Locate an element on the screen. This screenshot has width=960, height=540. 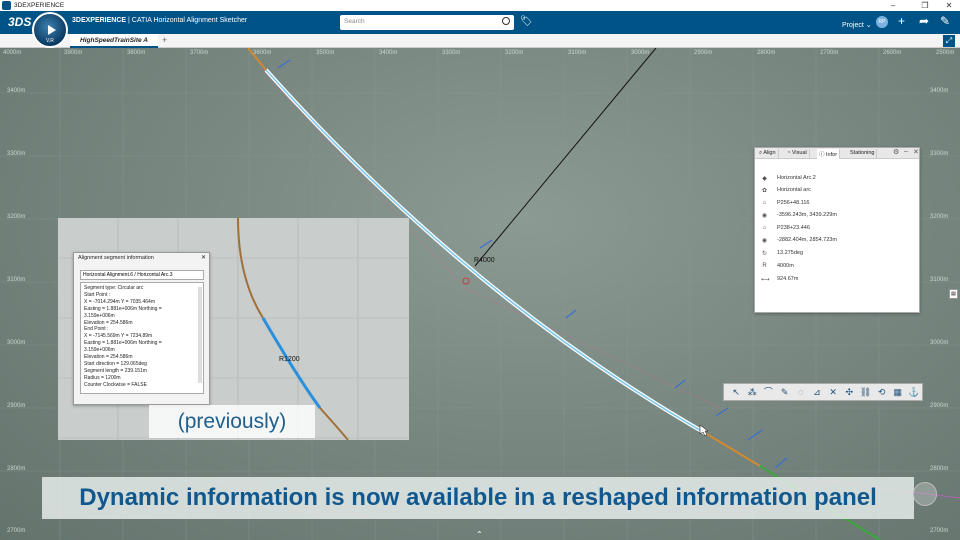
tab-highspeedtrainsite: HighSpeedTrainSite A is located at coordinates (114, 41).